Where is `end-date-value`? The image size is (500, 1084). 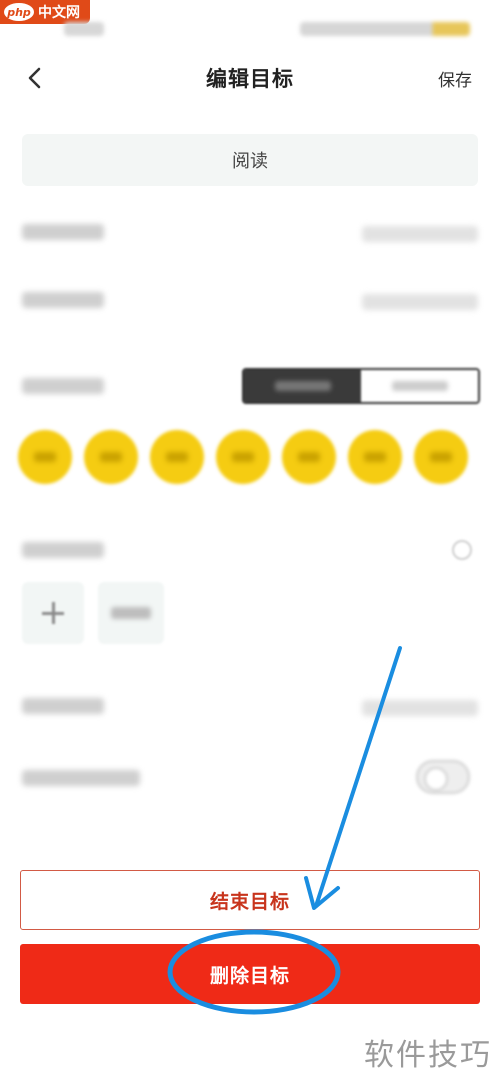 end-date-value is located at coordinates (420, 302).